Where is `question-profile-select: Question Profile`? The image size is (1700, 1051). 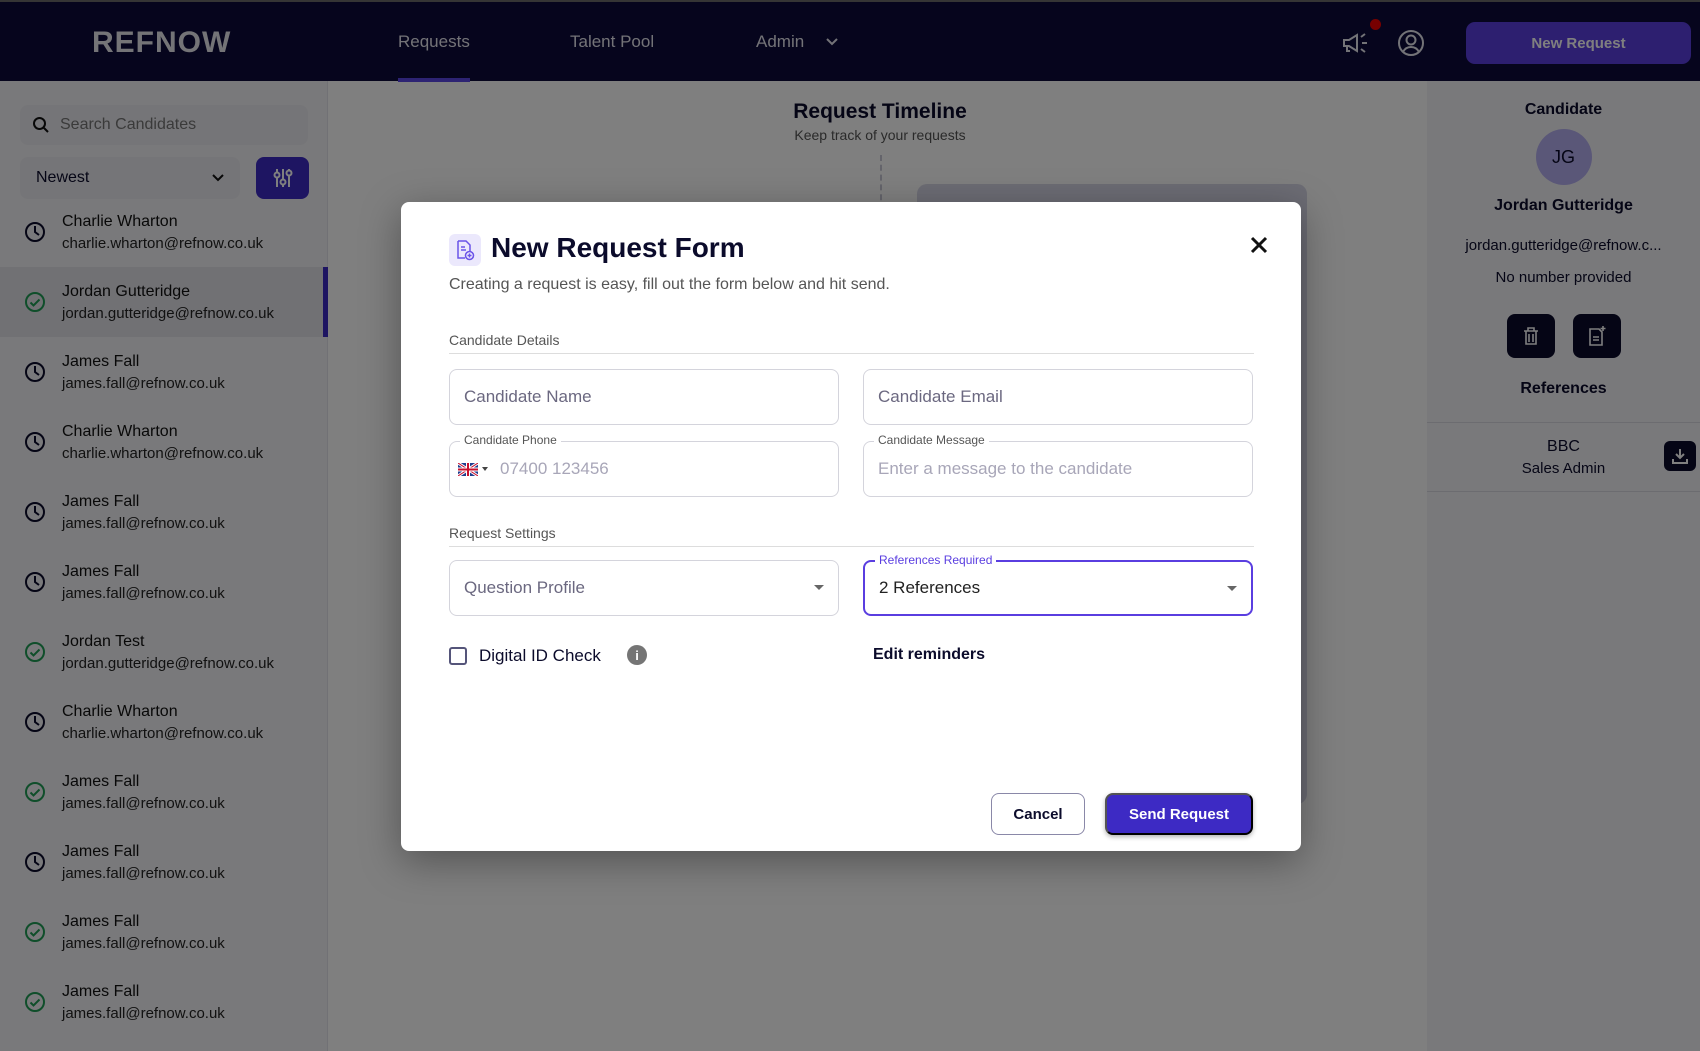
question-profile-select: Question Profile is located at coordinates (644, 588).